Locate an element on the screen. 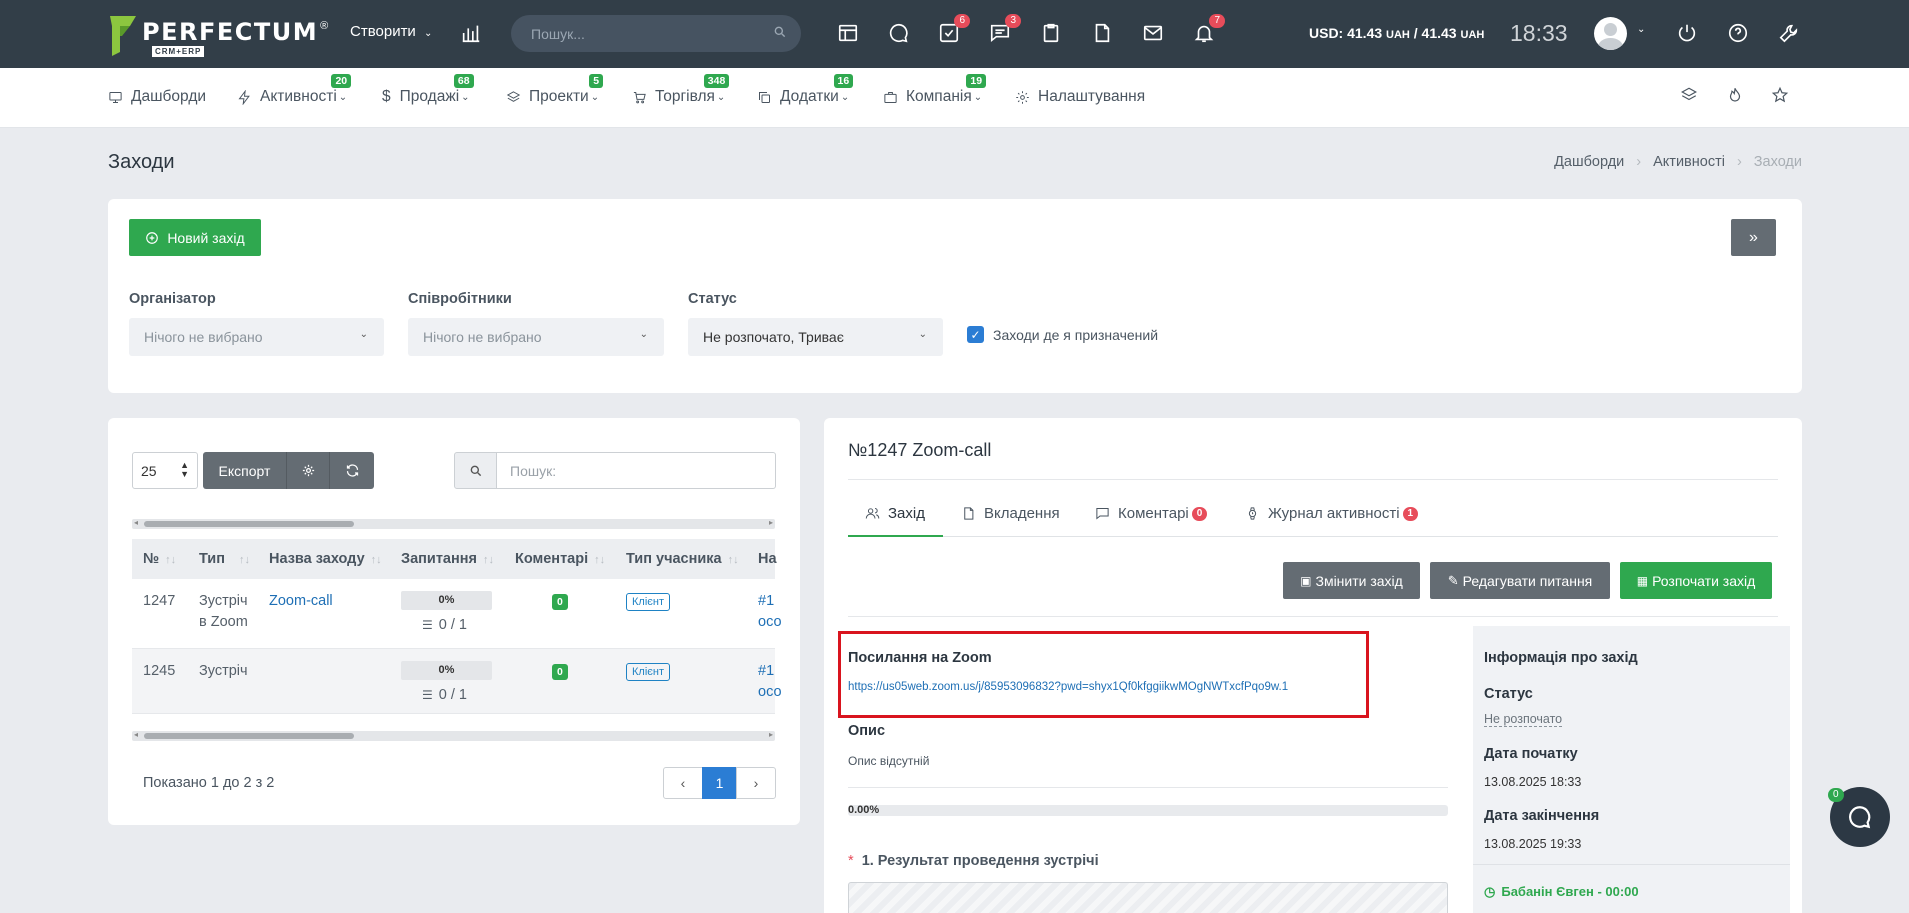 This screenshot has height=913, width=1909. create-menu: Створити ⌄ is located at coordinates (391, 31).